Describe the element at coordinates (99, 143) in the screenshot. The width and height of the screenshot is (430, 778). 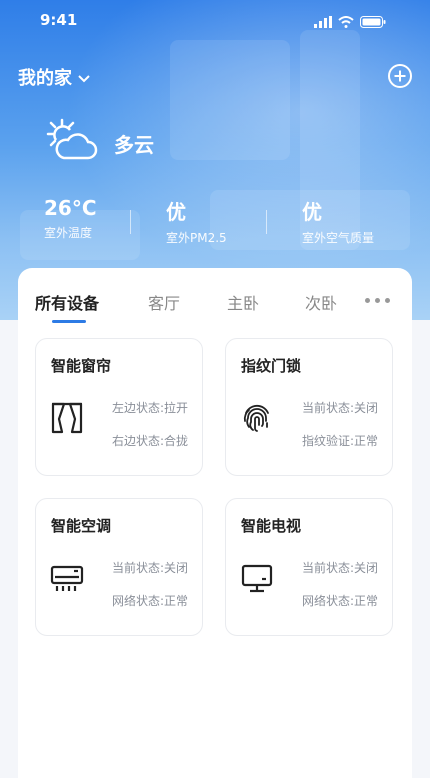
I see `weather-summary: 多云` at that location.